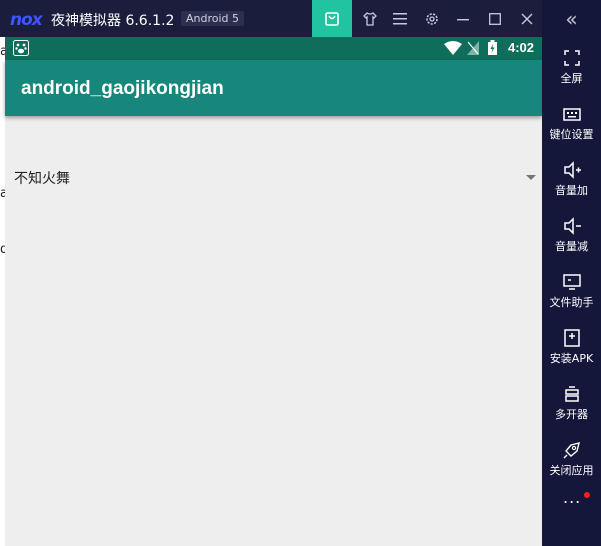  Describe the element at coordinates (571, 358) in the screenshot. I see `sidebar-item-label: 安装APK` at that location.